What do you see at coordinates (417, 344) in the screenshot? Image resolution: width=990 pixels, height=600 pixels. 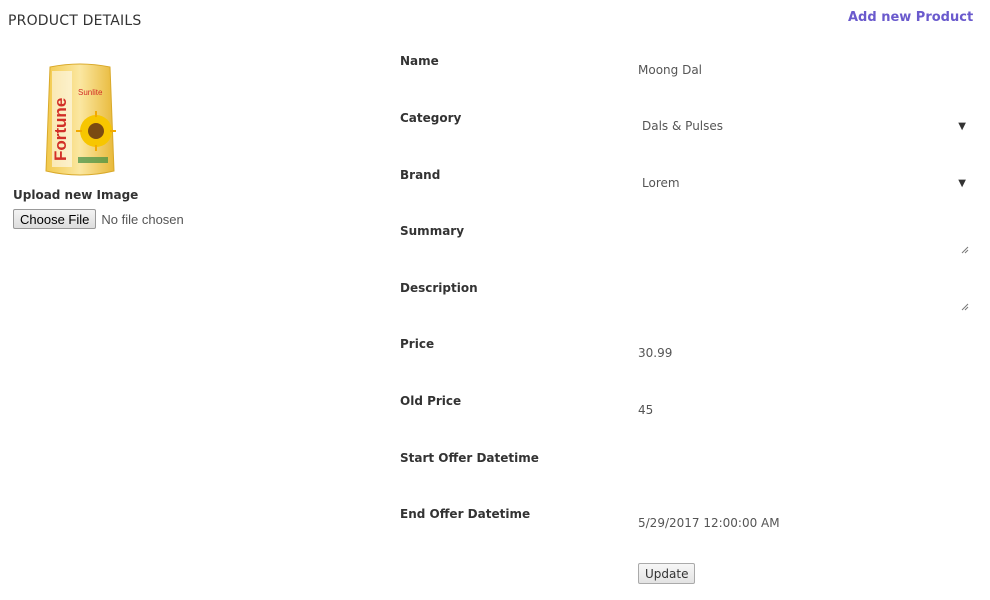 I see `price-label: Price` at bounding box center [417, 344].